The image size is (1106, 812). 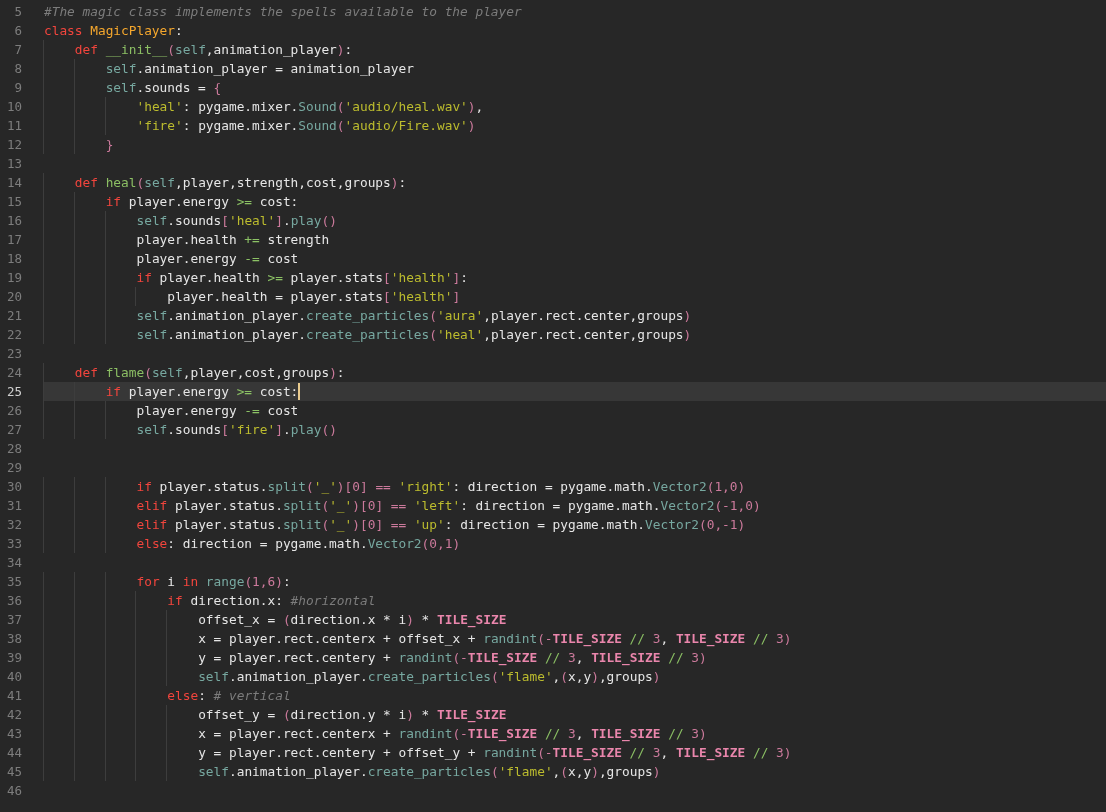 I want to click on code-line: self.sounds = {, so click(x=133, y=87).